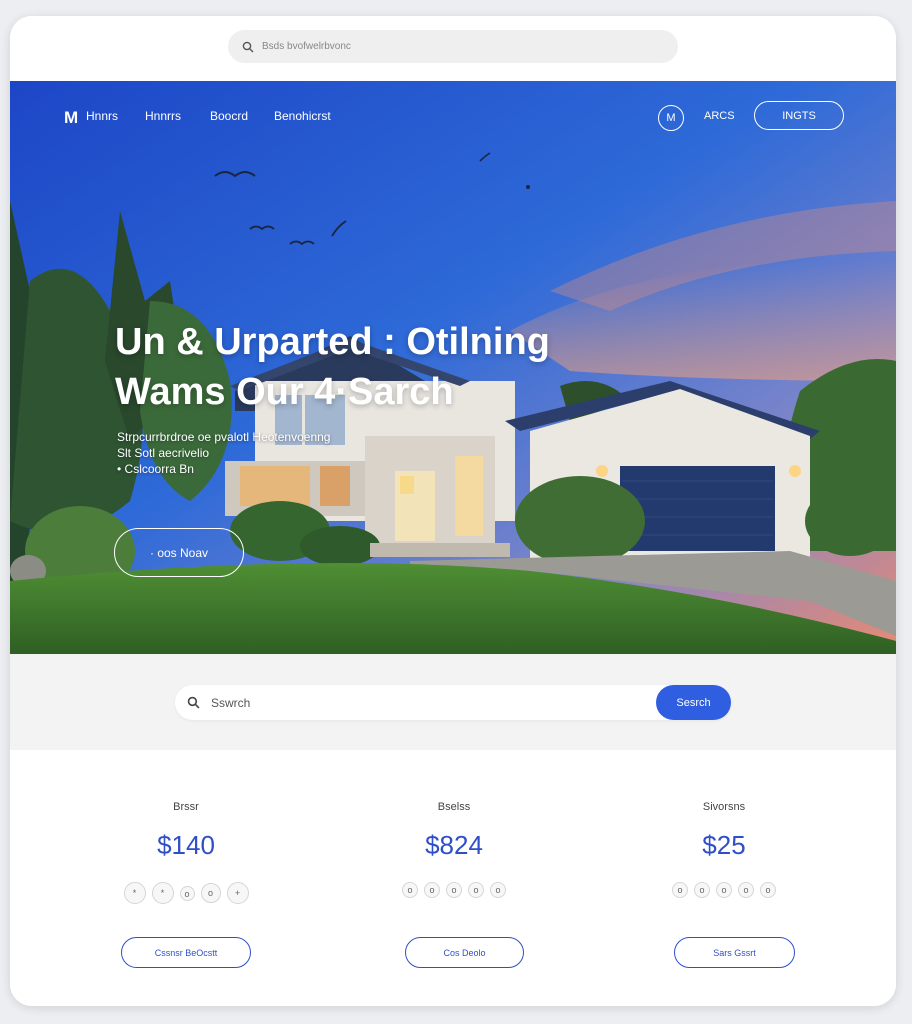 The height and width of the screenshot is (1024, 912). I want to click on plan-price: $25, so click(724, 845).